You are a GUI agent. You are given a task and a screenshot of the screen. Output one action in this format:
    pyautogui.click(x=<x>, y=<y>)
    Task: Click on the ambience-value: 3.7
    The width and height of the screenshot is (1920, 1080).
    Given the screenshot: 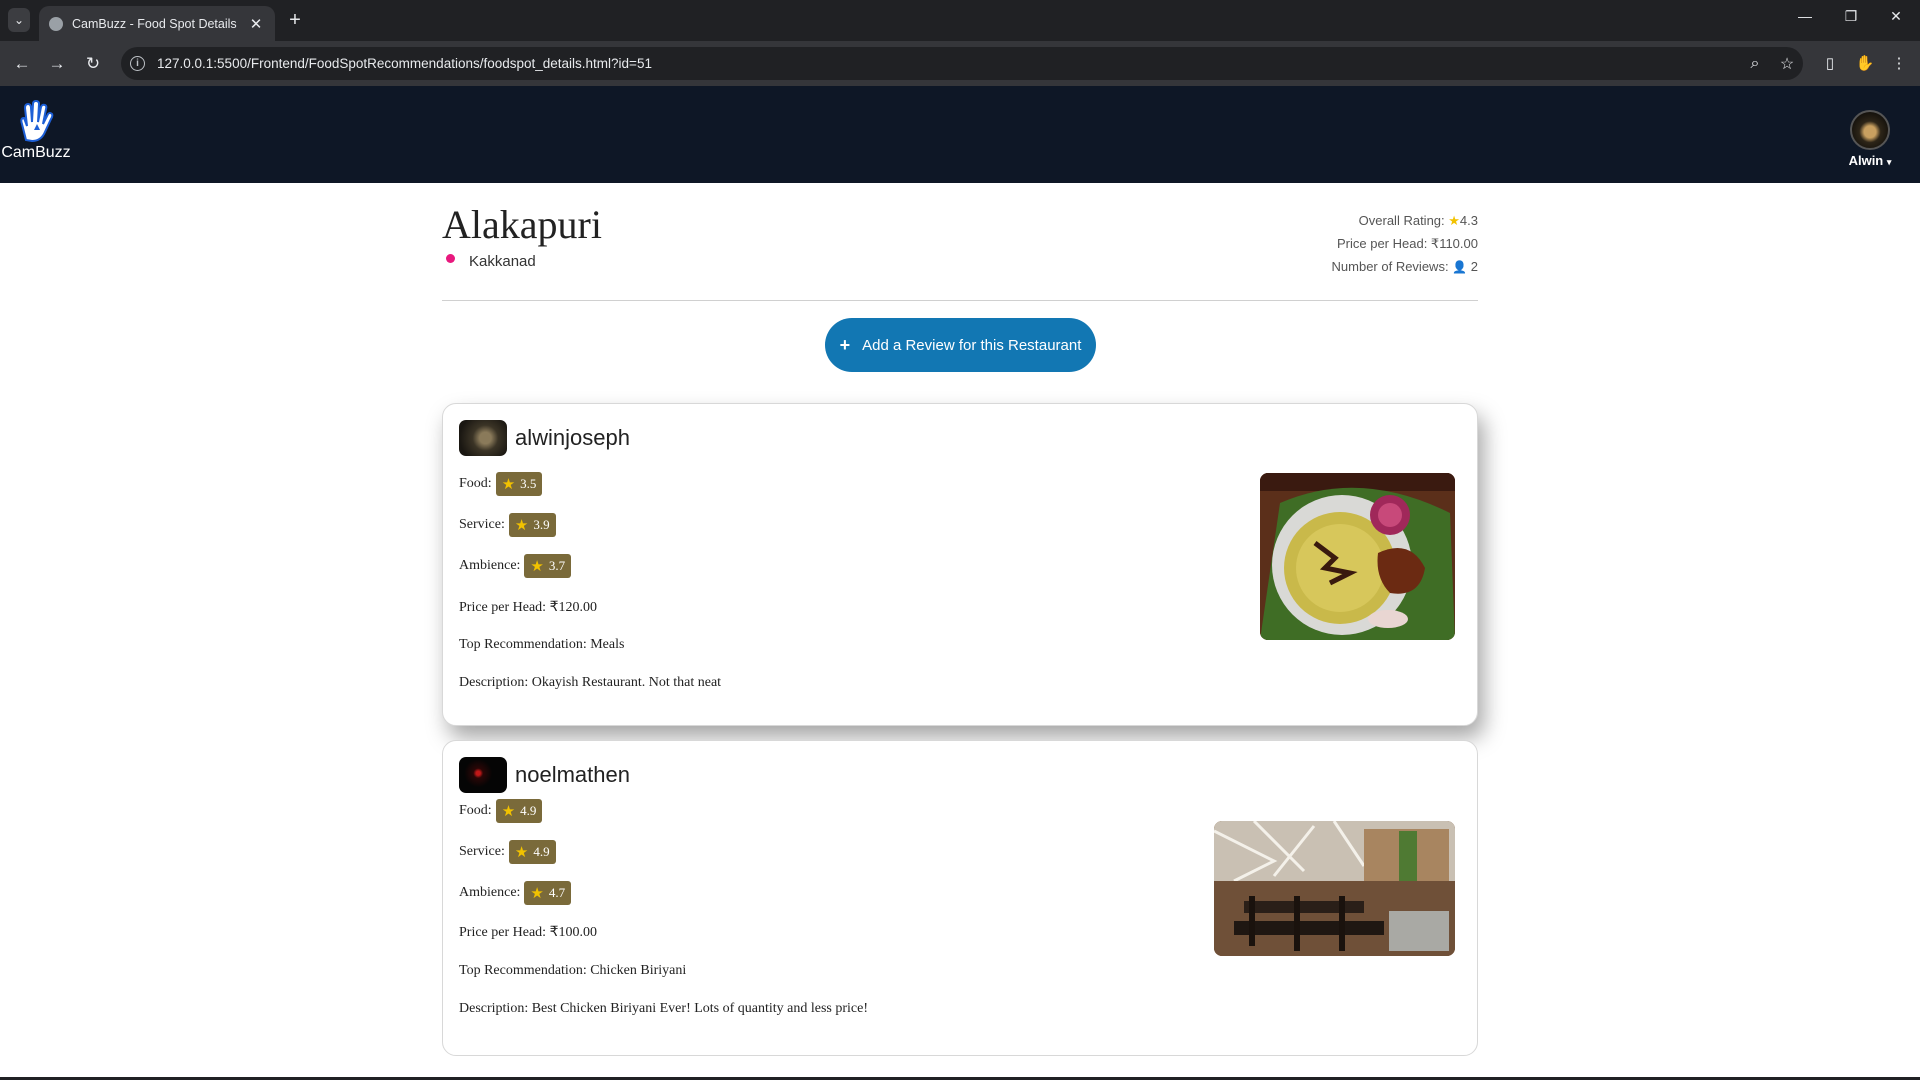 What is the action you would take?
    pyautogui.click(x=557, y=565)
    